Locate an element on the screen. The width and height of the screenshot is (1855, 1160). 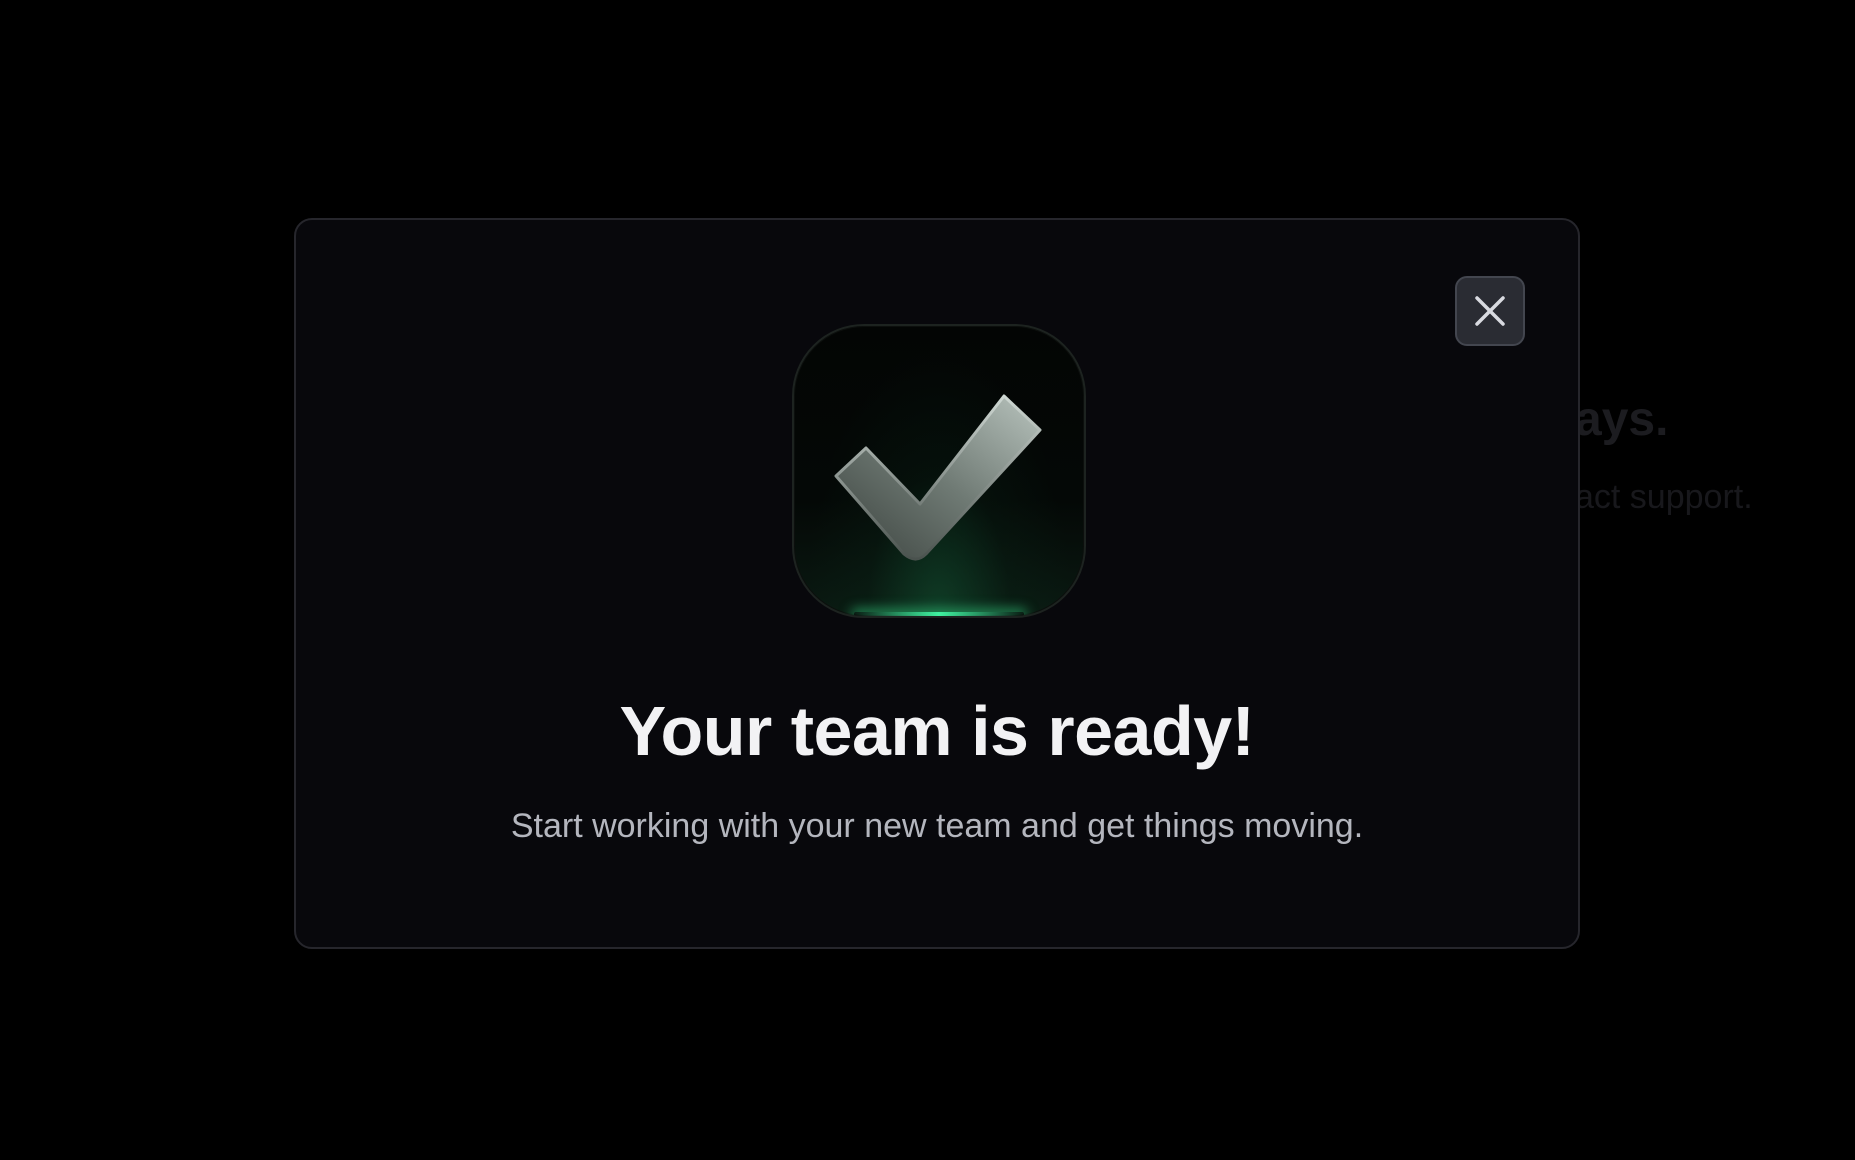
background-subtext-fragment: act support. is located at coordinates (1664, 497).